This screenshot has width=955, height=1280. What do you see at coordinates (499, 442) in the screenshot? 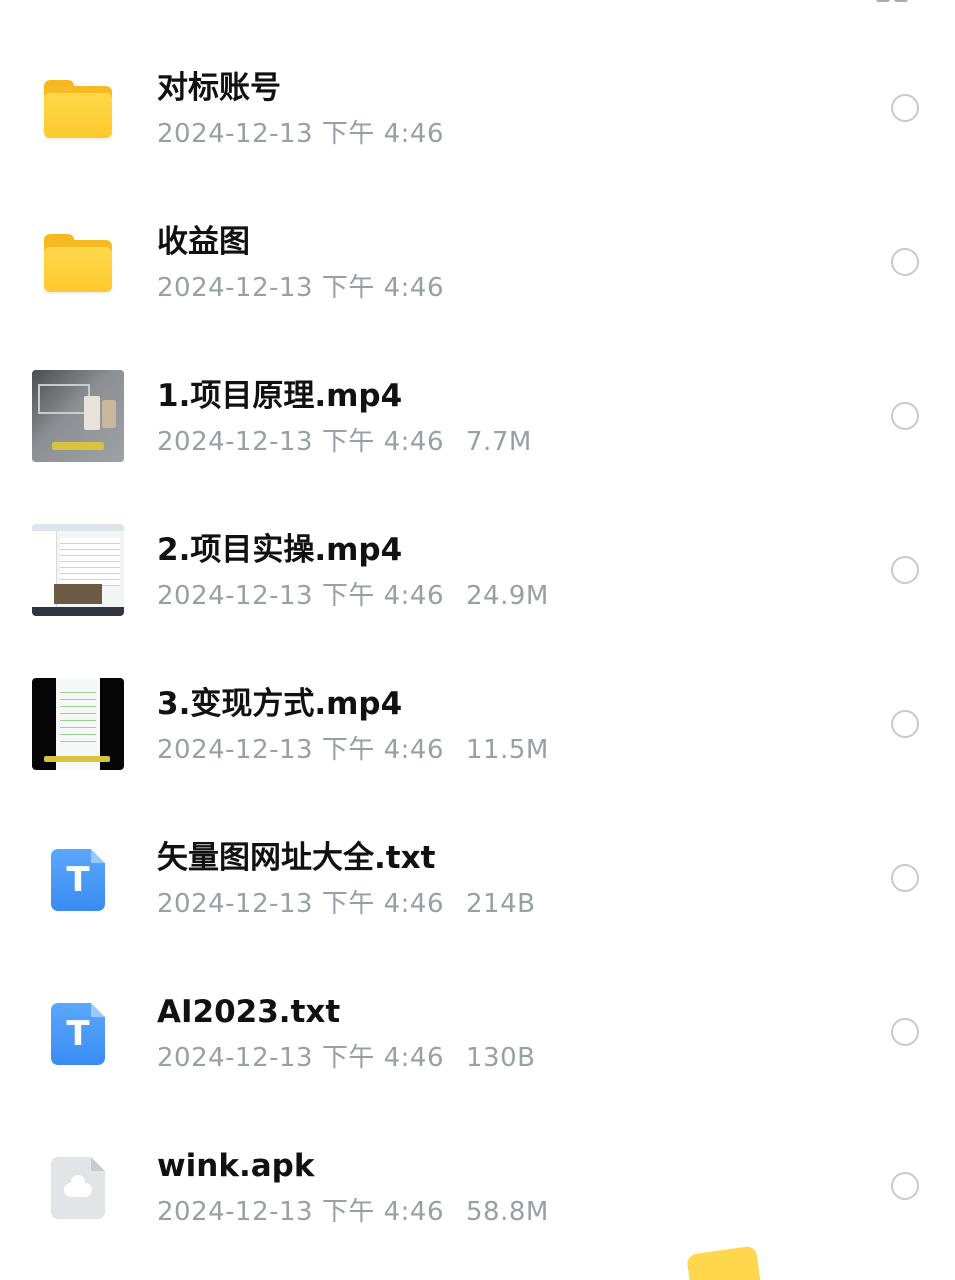
I see `file-size: 7.7M` at bounding box center [499, 442].